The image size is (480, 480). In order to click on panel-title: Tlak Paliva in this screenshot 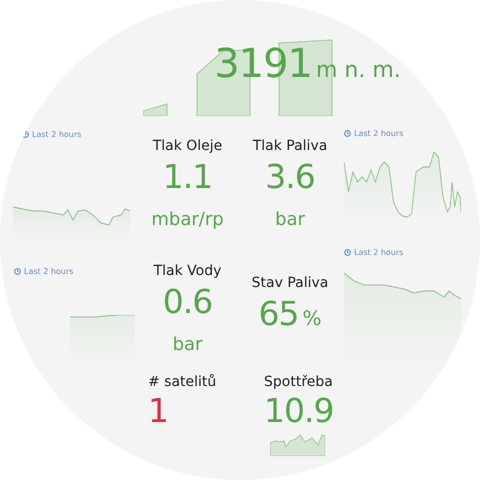, I will do `click(290, 146)`.